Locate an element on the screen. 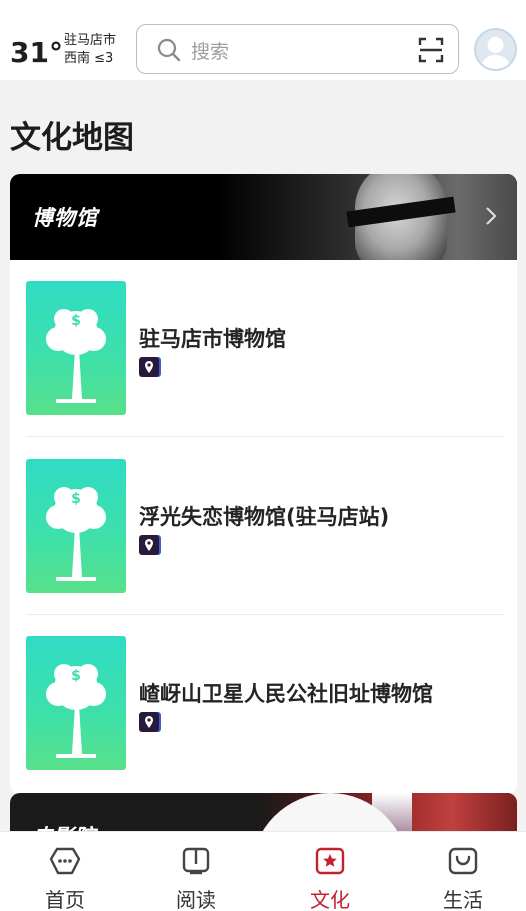 The width and height of the screenshot is (526, 911). tab-label: 生活 is located at coordinates (463, 899).